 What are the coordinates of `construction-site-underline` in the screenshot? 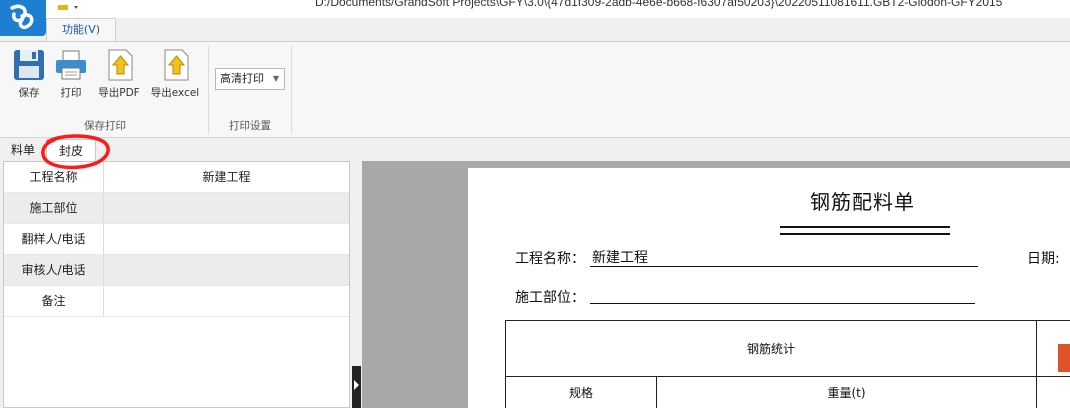 It's located at (782, 303).